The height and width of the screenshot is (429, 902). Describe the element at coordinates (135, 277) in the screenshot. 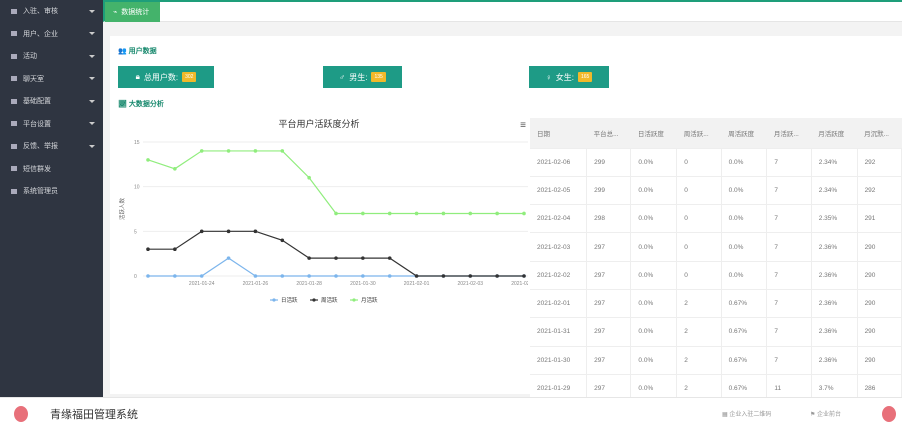

I see `y-tick-label: 0` at that location.